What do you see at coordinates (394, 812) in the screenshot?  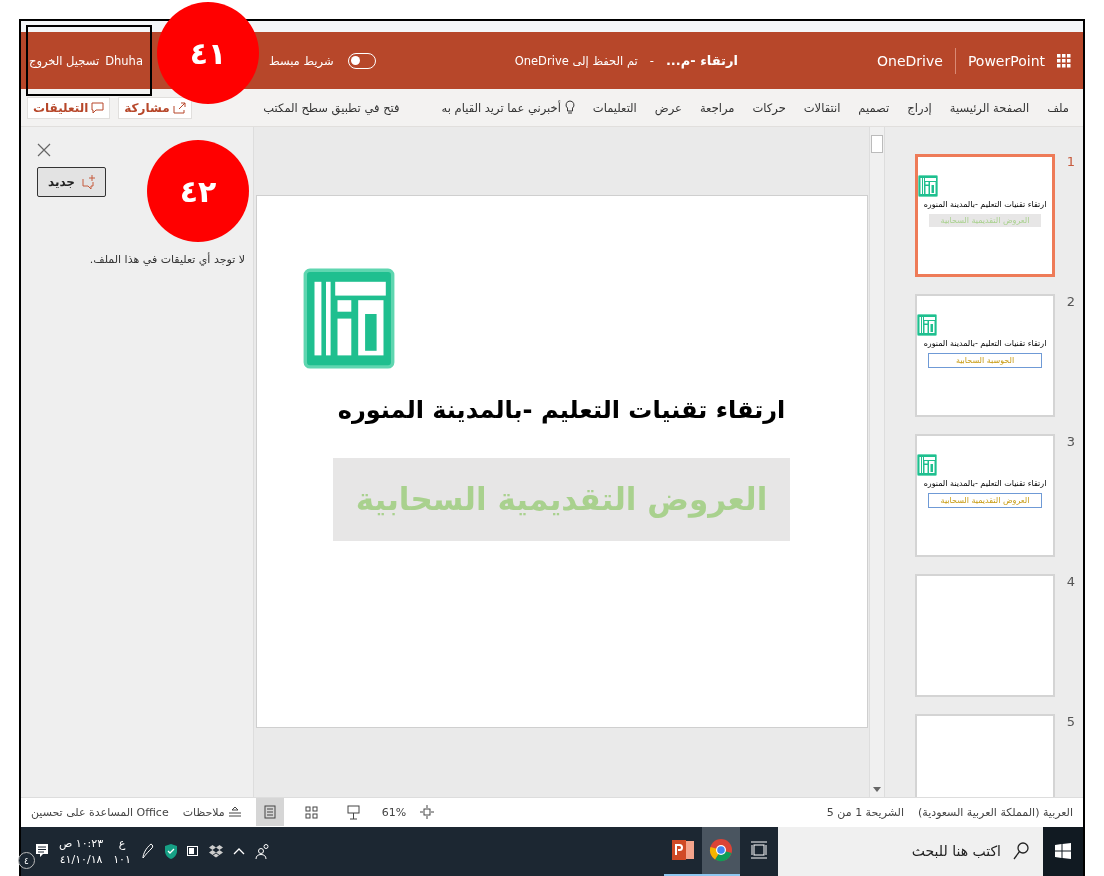 I see `zoom-level: 61%` at bounding box center [394, 812].